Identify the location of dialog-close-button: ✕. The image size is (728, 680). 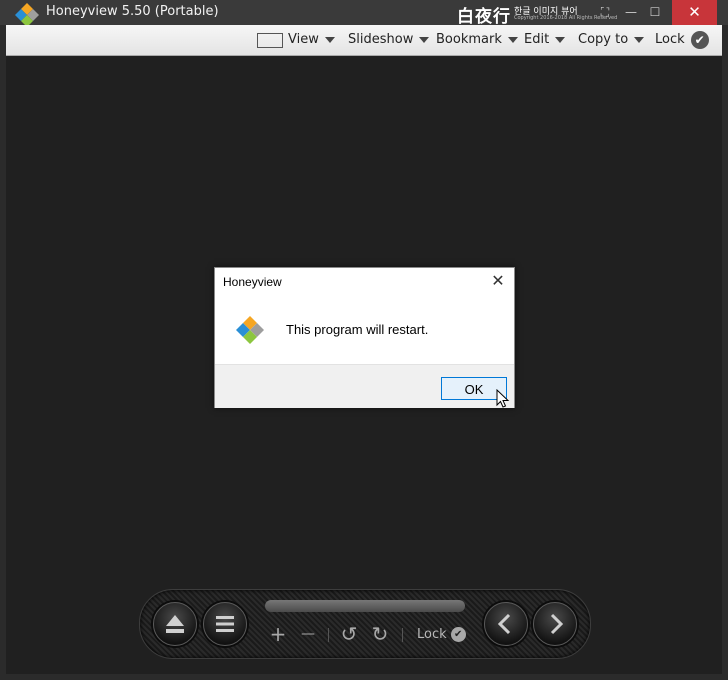
(498, 281).